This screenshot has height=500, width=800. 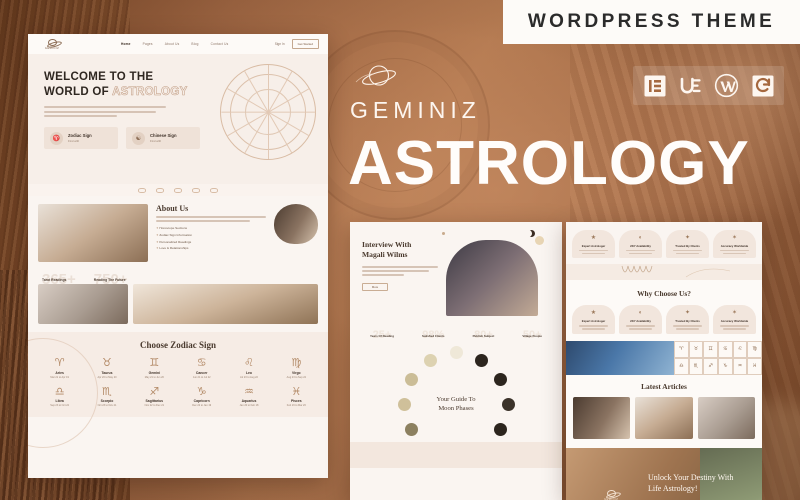 I want to click on moon-phase-waxing-crescent, so click(x=481, y=360).